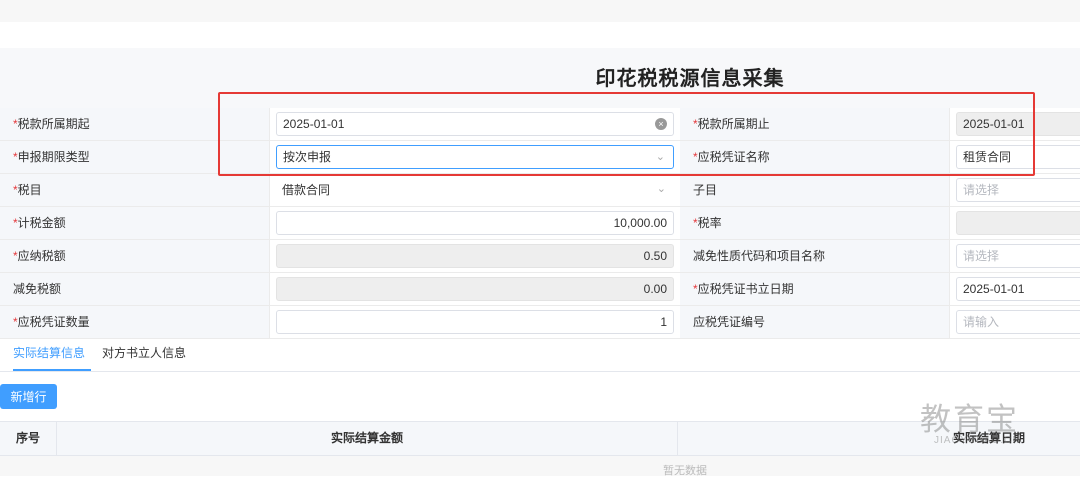 The height and width of the screenshot is (478, 1080). Describe the element at coordinates (135, 157) in the screenshot. I see `filing-period-type-cell: *申报期限类型` at that location.